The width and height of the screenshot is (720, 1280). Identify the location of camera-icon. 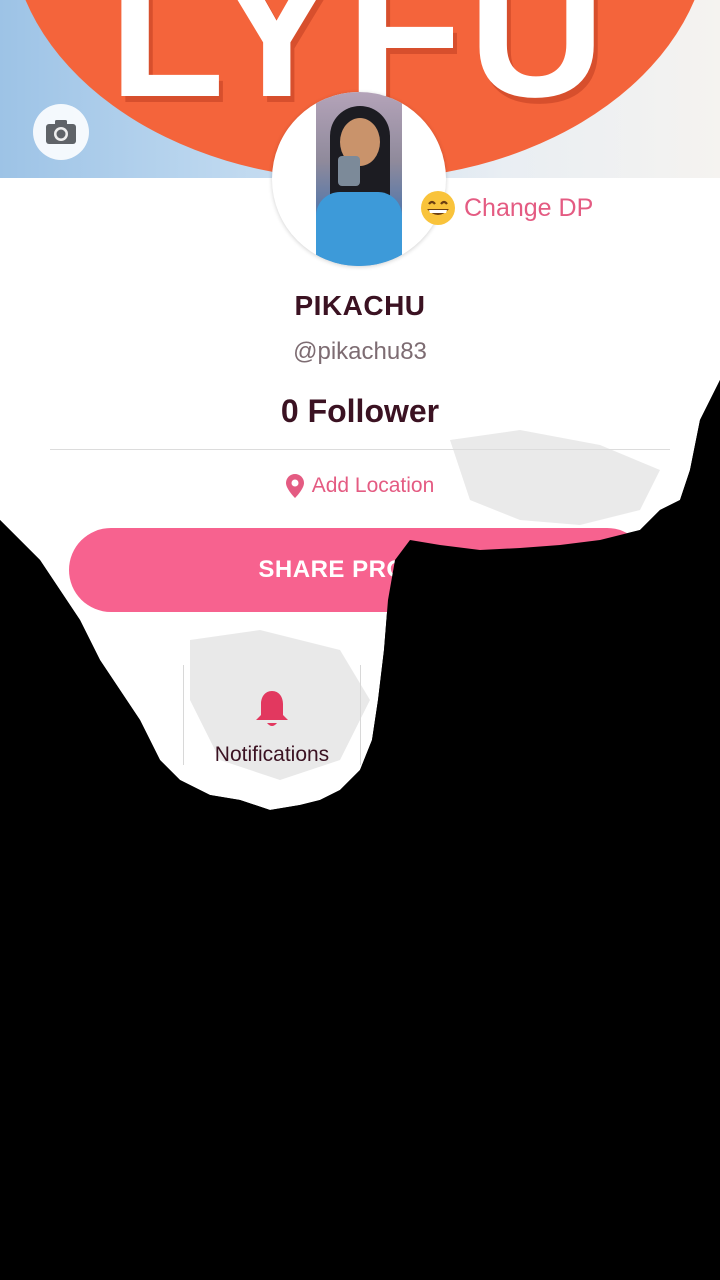
(61, 132).